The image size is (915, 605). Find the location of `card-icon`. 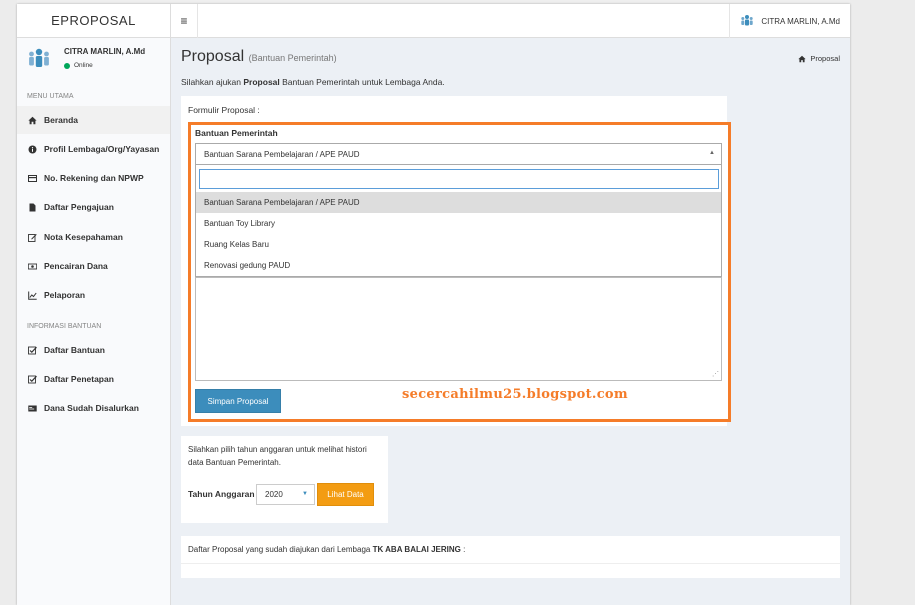

card-icon is located at coordinates (32, 408).